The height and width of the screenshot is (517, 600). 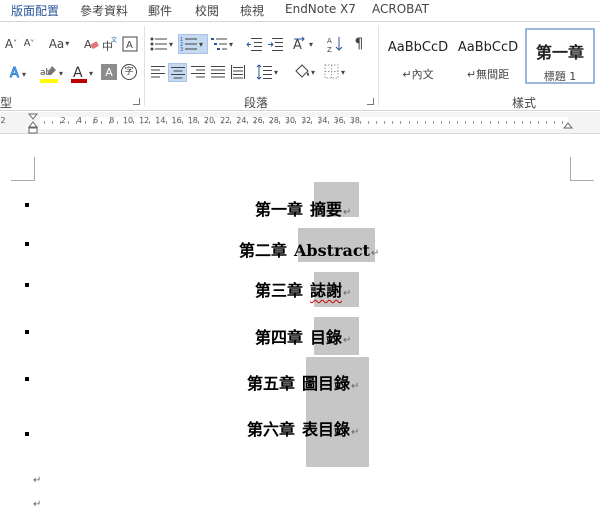 What do you see at coordinates (52, 74) in the screenshot?
I see `highlight-color-icon: ab ▾` at bounding box center [52, 74].